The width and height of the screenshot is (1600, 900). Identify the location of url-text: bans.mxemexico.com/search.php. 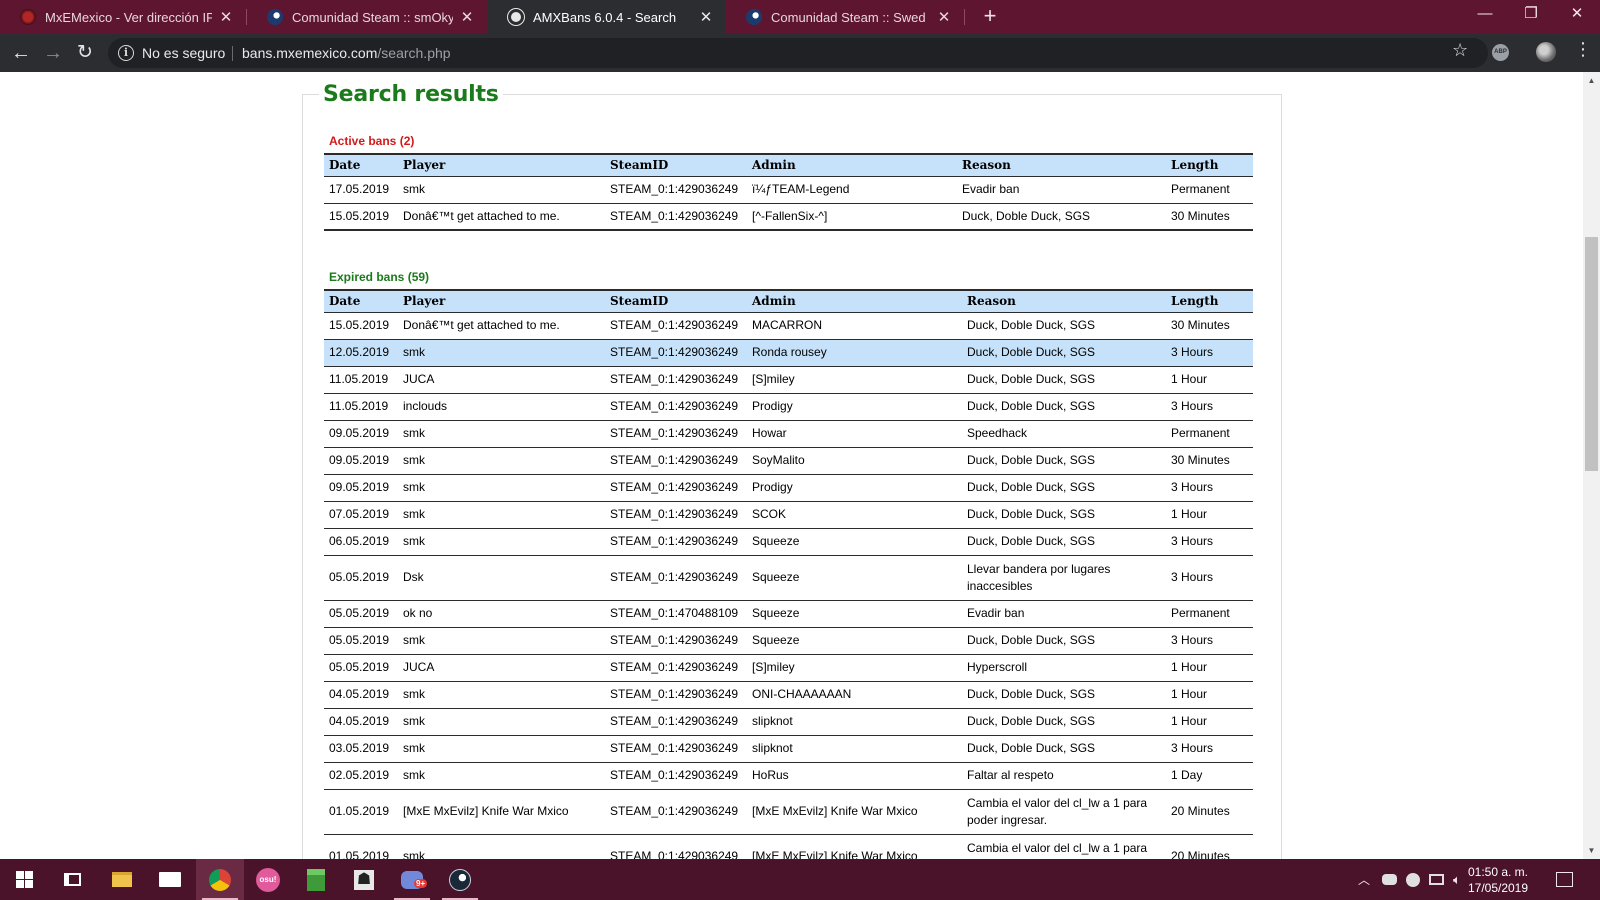
(346, 53).